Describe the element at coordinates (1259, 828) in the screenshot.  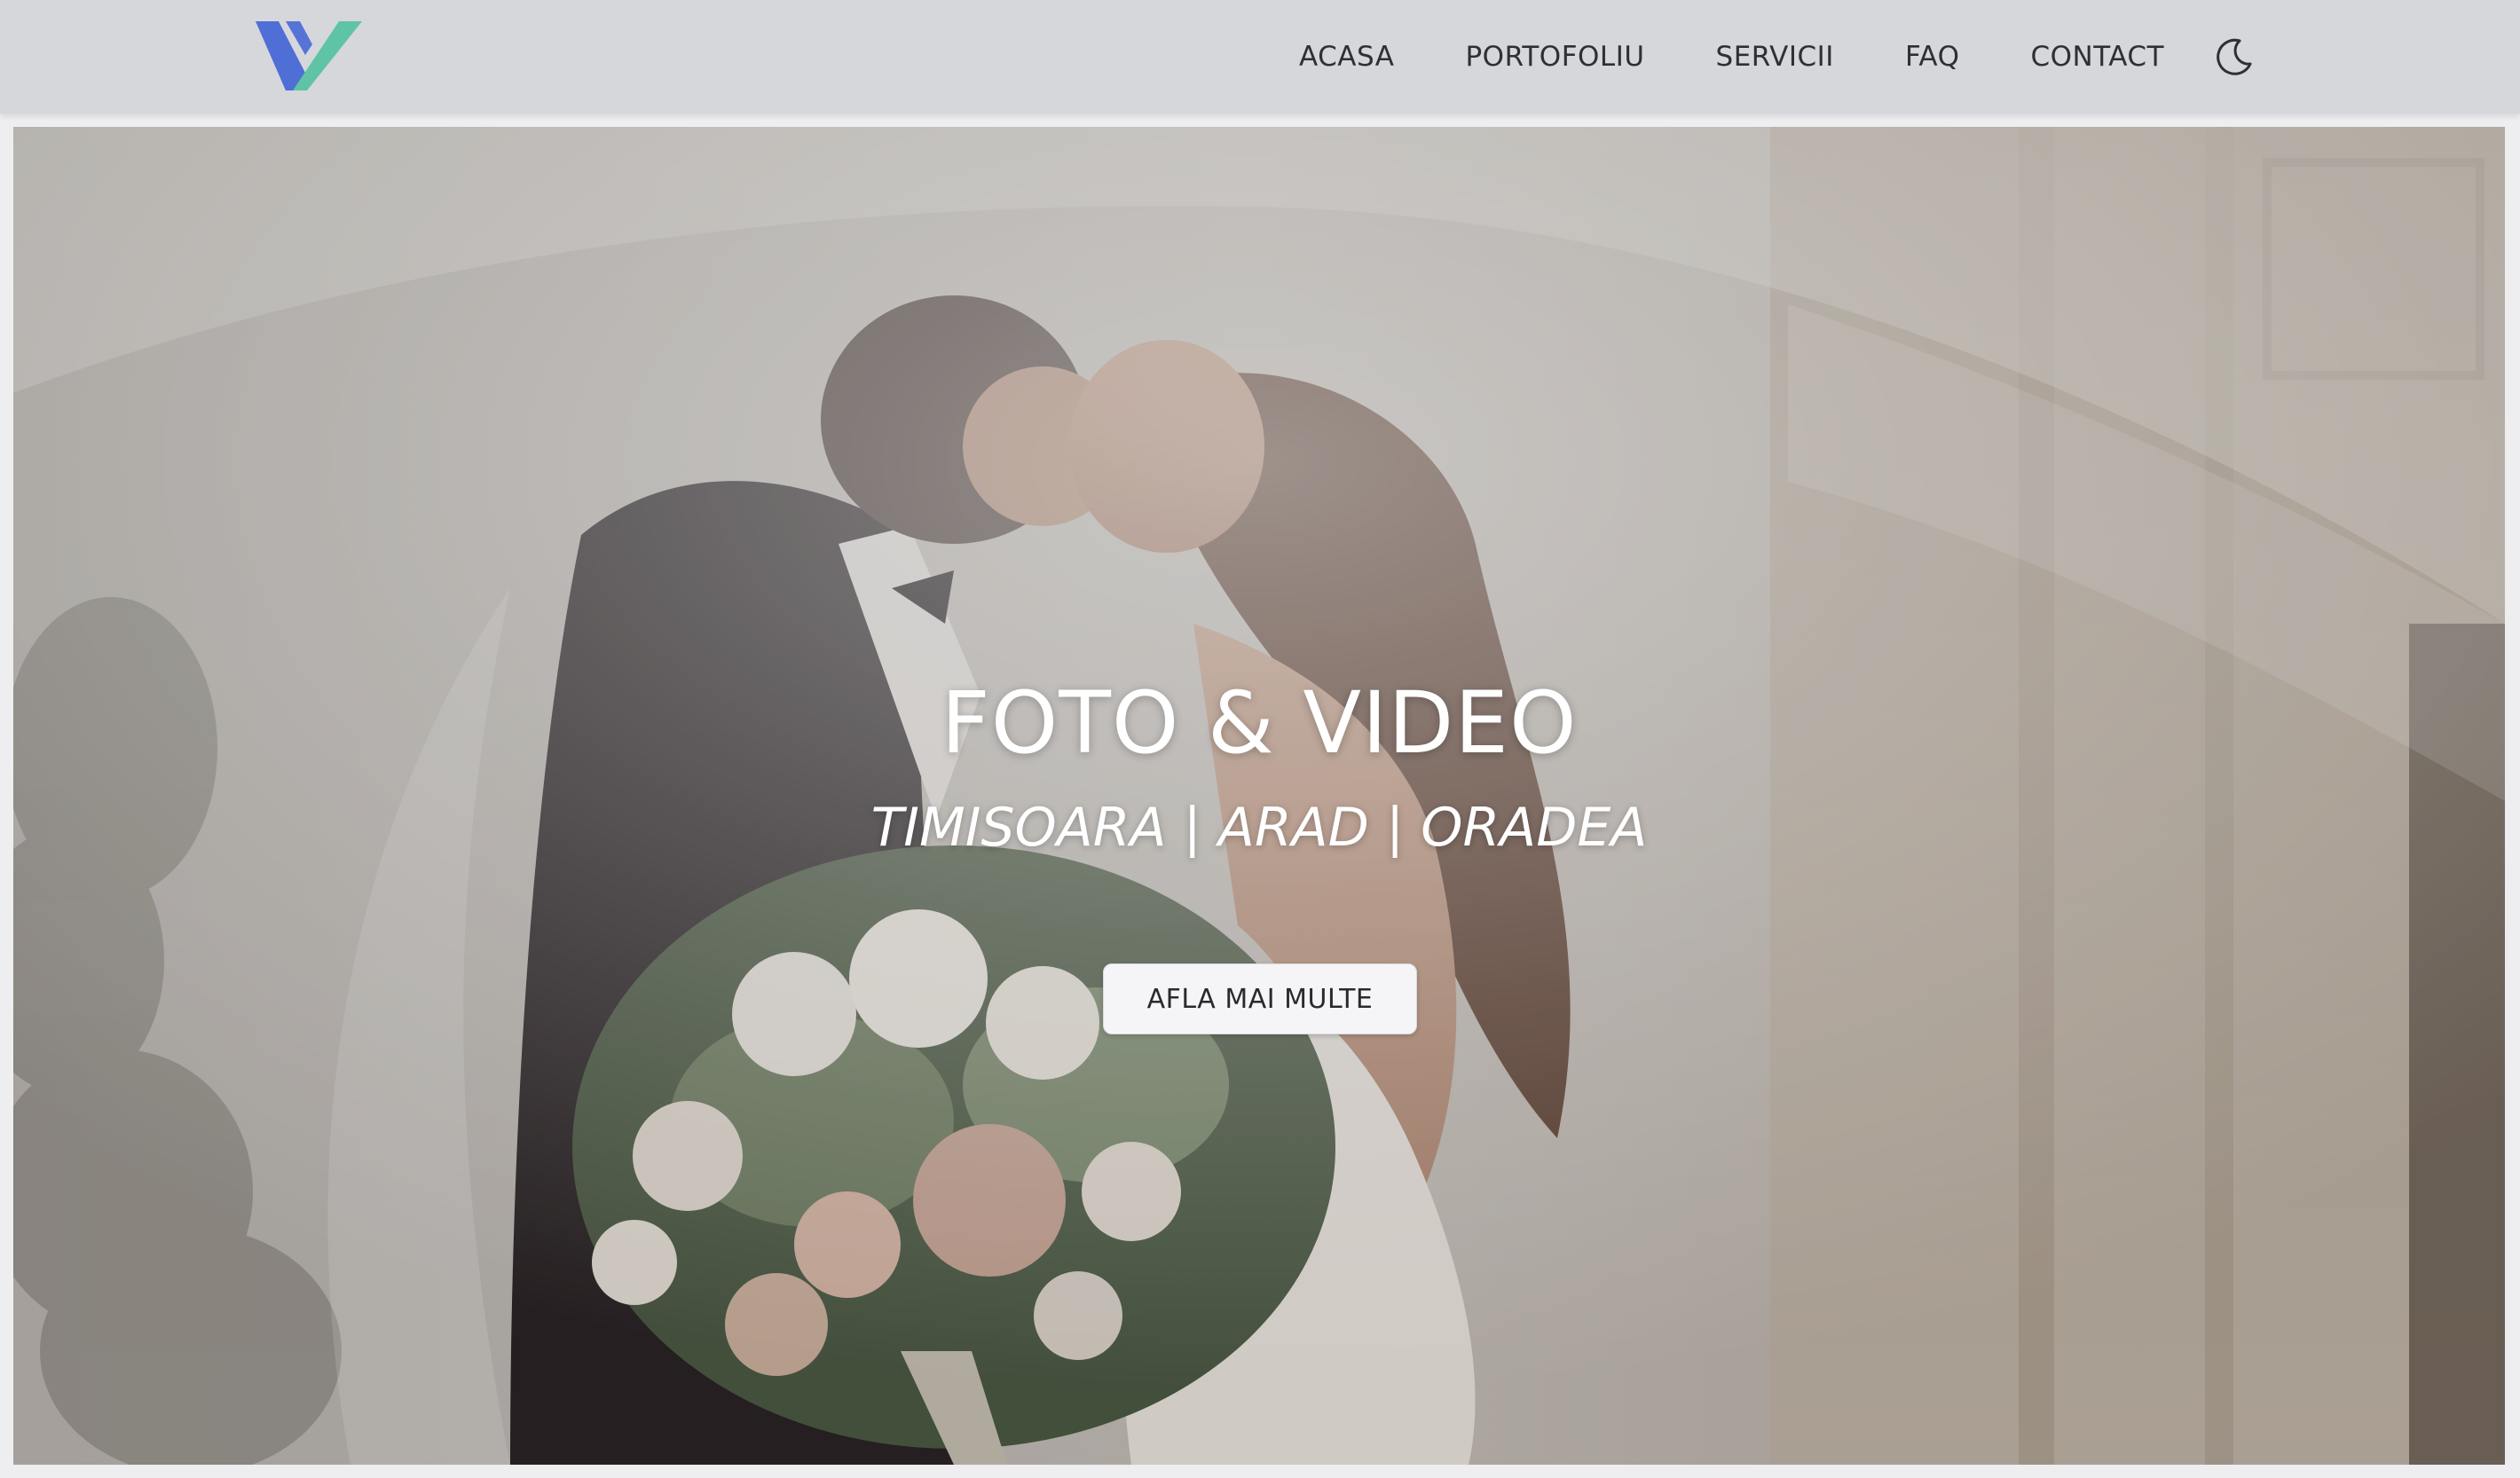
I see `hero-subtitle: TIMISOARA | ARAD | ORADEA` at that location.